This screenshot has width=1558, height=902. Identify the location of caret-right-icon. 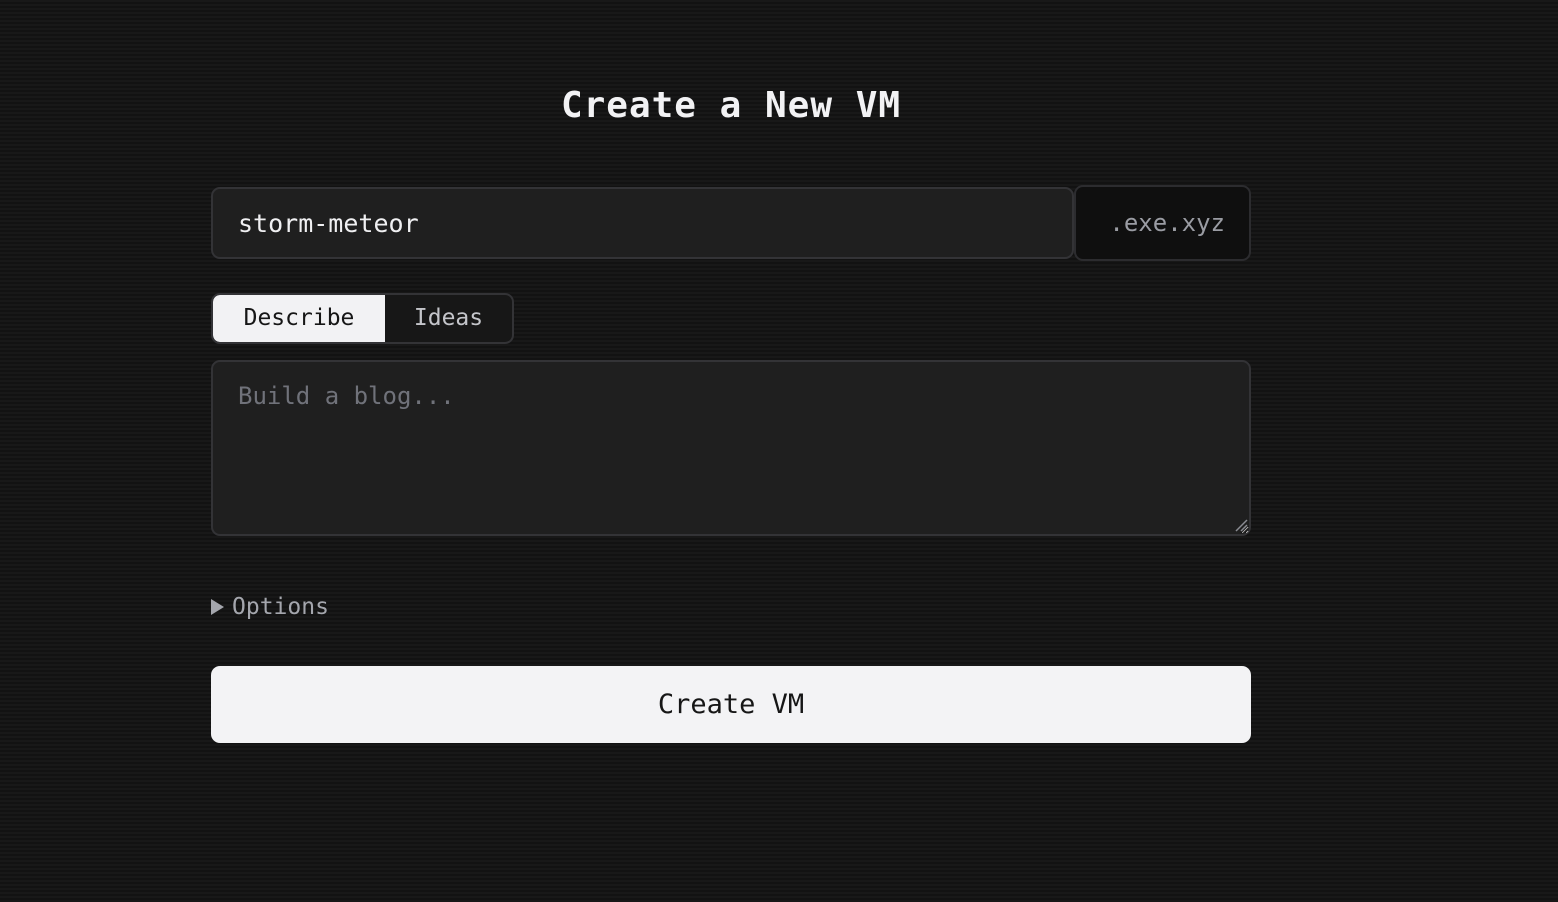
(217, 607).